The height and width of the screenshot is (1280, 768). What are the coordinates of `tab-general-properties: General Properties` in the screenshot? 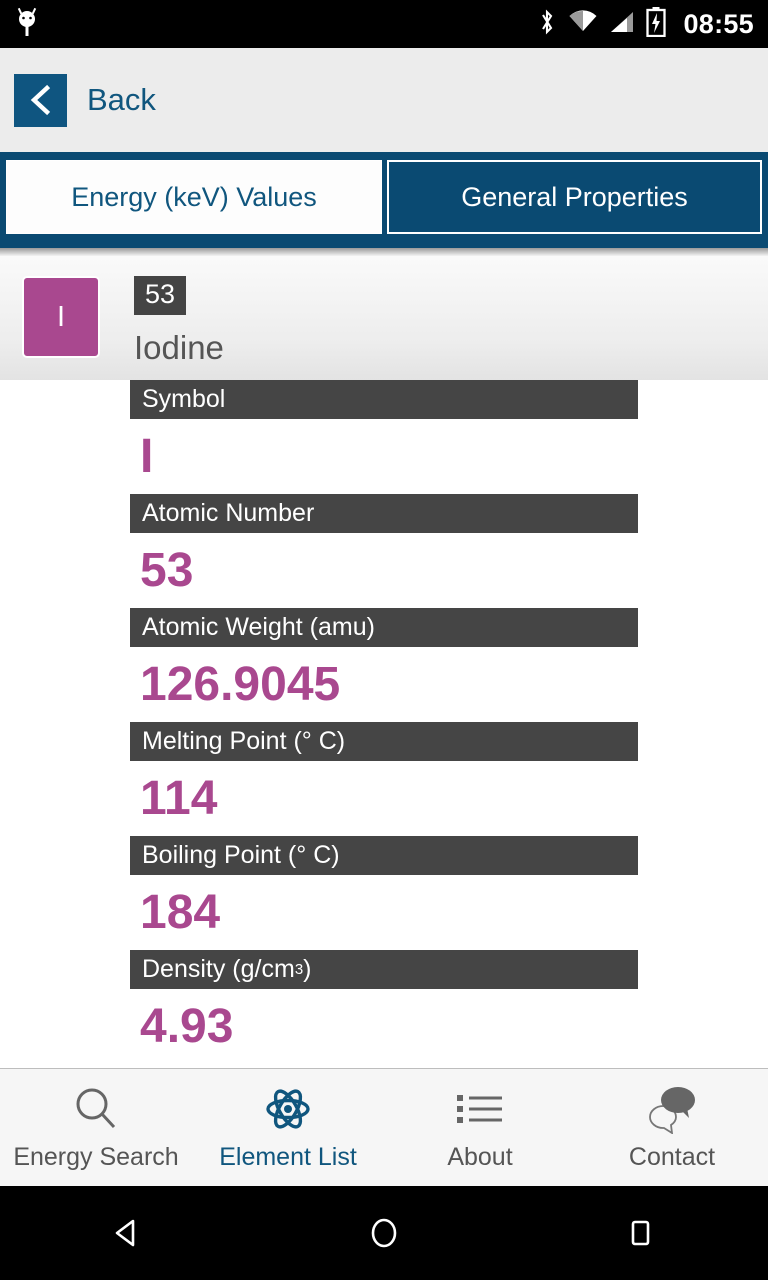 It's located at (574, 197).